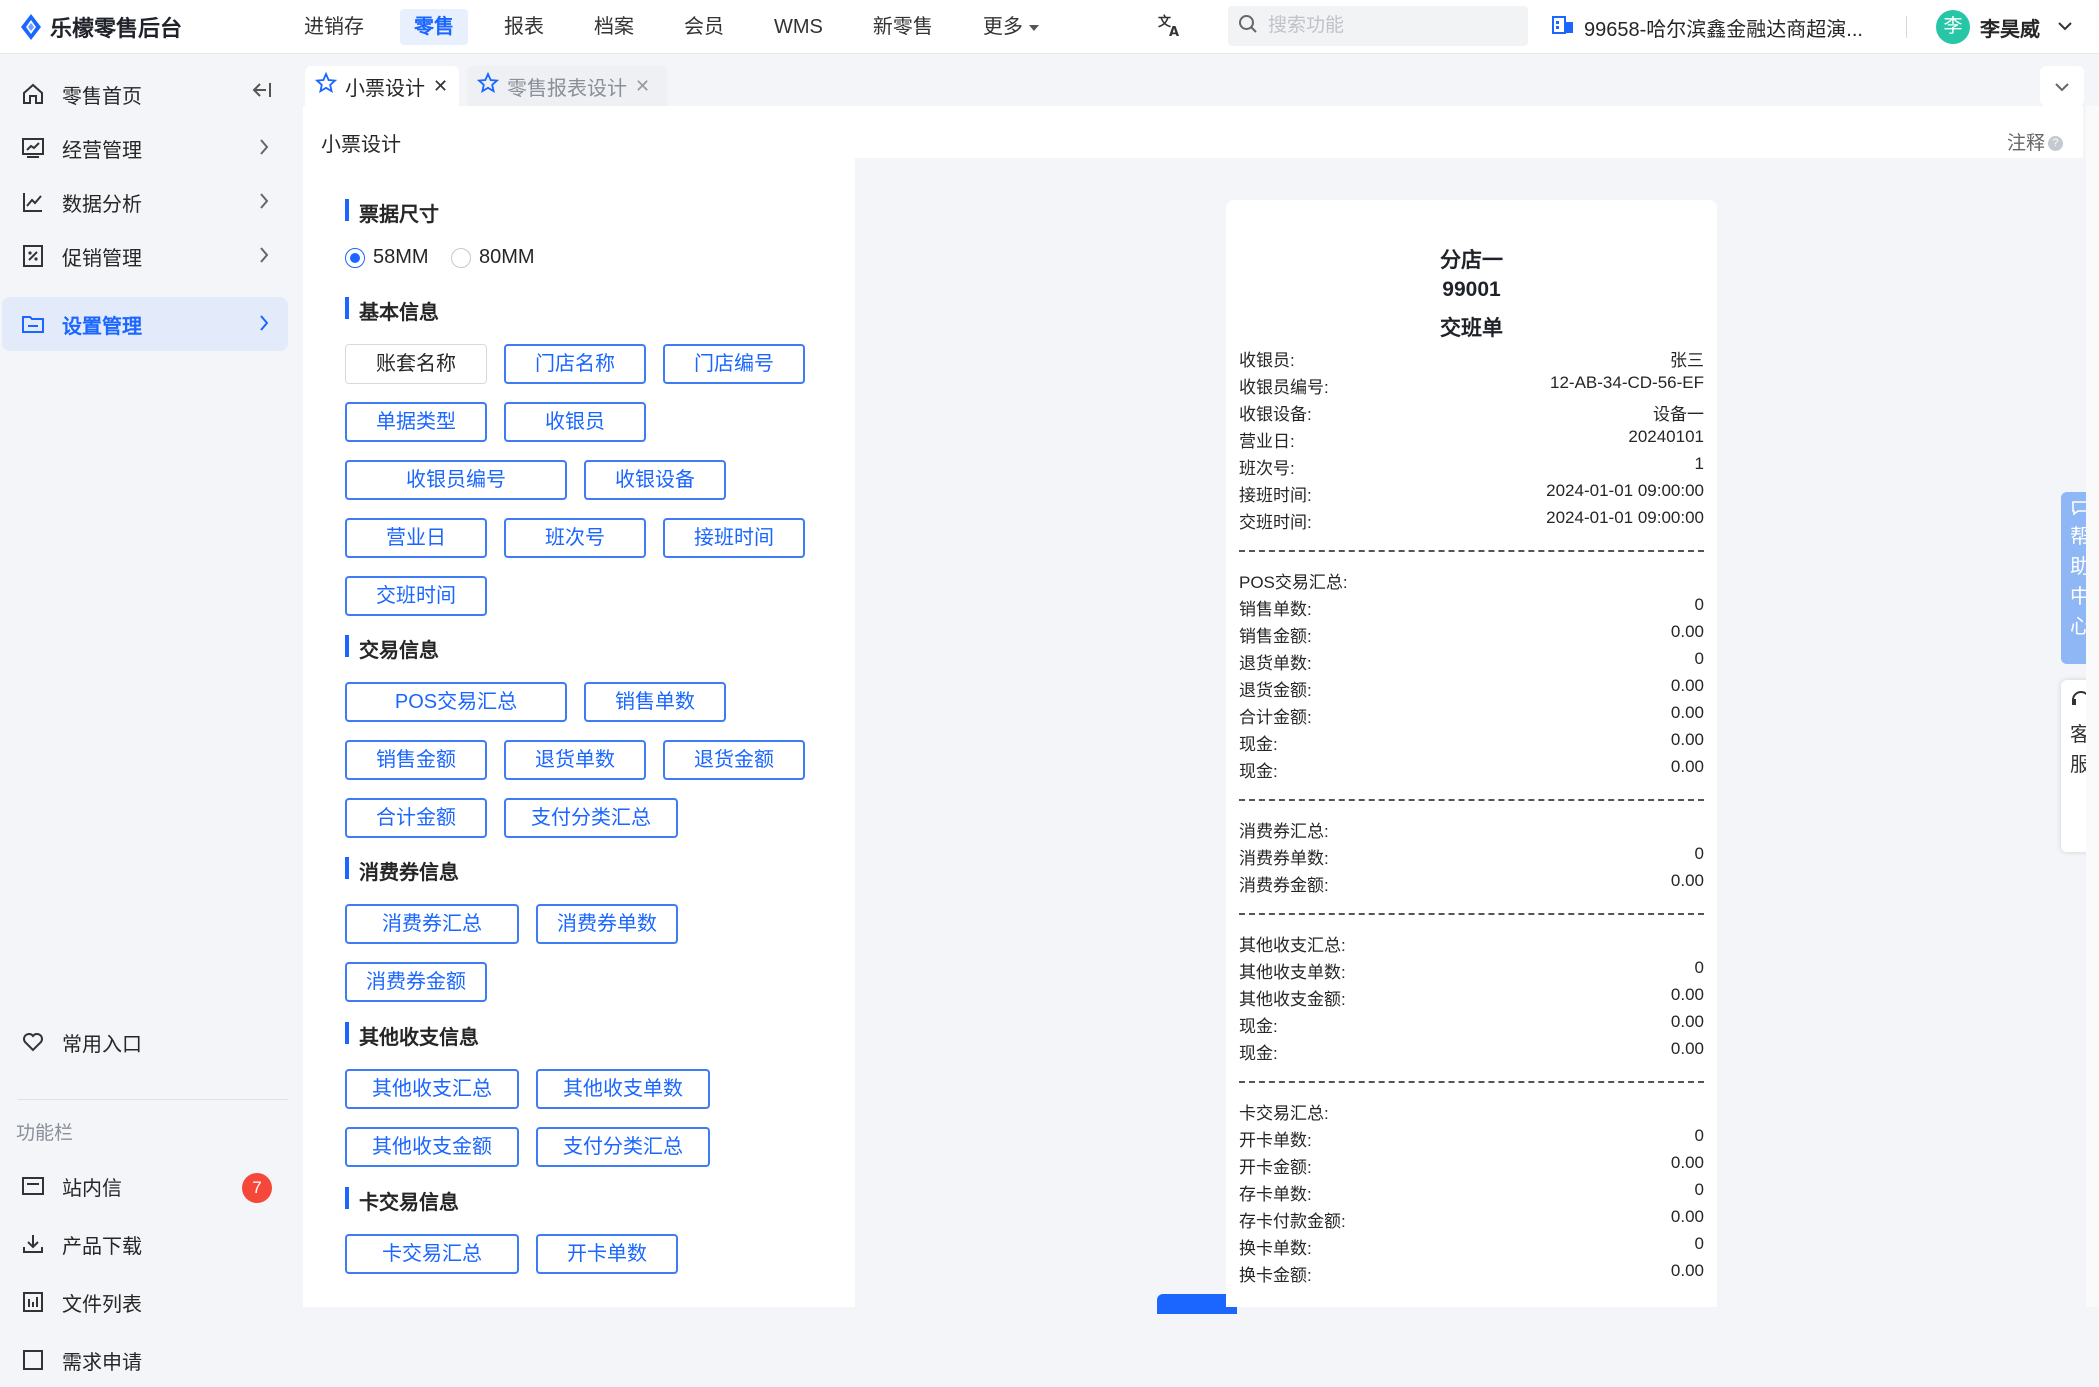  Describe the element at coordinates (416, 538) in the screenshot. I see `field-button: 营业日` at that location.